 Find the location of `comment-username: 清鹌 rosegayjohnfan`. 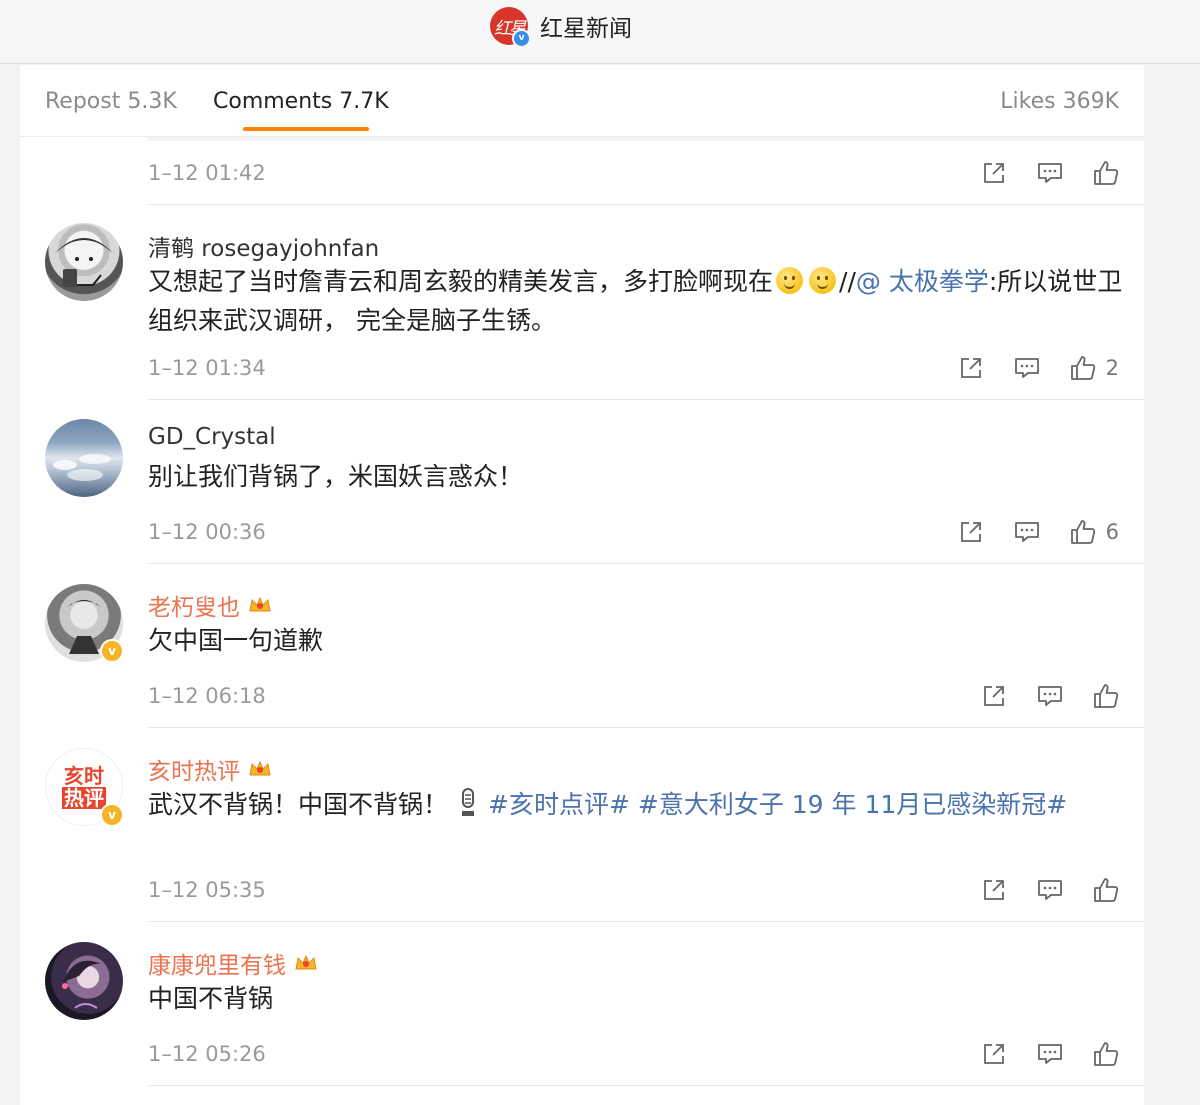

comment-username: 清鹌 rosegayjohnfan is located at coordinates (263, 246).